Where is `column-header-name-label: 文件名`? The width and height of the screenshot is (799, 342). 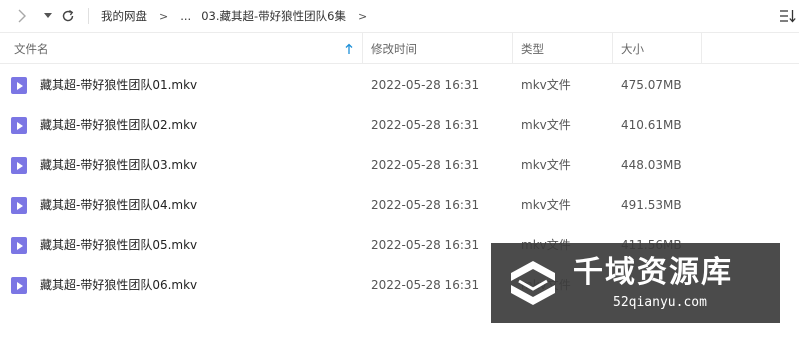 column-header-name-label: 文件名 is located at coordinates (31, 48).